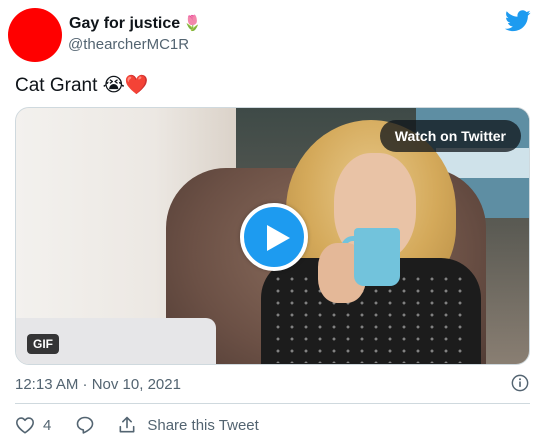 Image resolution: width=543 pixels, height=445 pixels. What do you see at coordinates (278, 238) in the screenshot?
I see `play-icon` at bounding box center [278, 238].